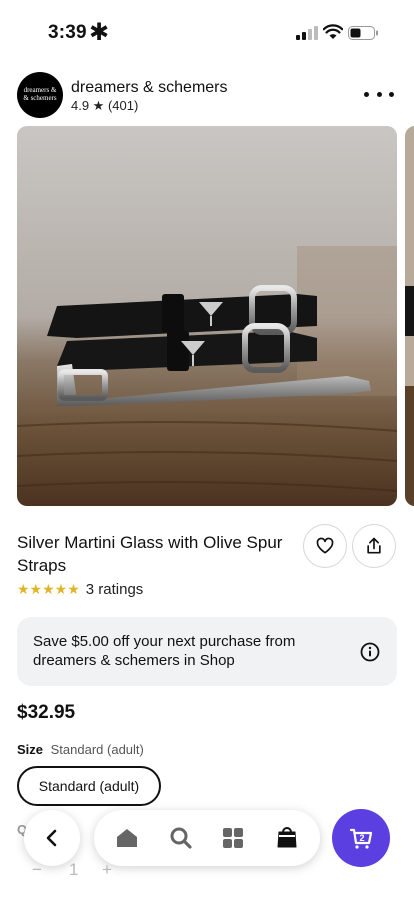 This screenshot has height=900, width=414. What do you see at coordinates (181, 838) in the screenshot?
I see `search-icon` at bounding box center [181, 838].